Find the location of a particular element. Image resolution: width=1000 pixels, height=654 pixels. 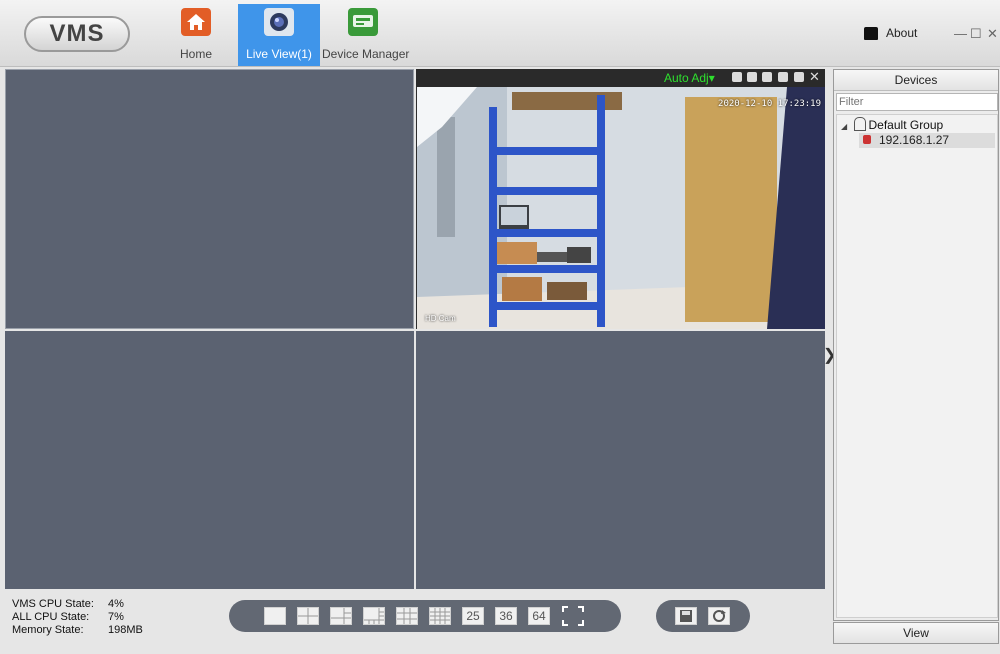

layout-16-button is located at coordinates (440, 616).